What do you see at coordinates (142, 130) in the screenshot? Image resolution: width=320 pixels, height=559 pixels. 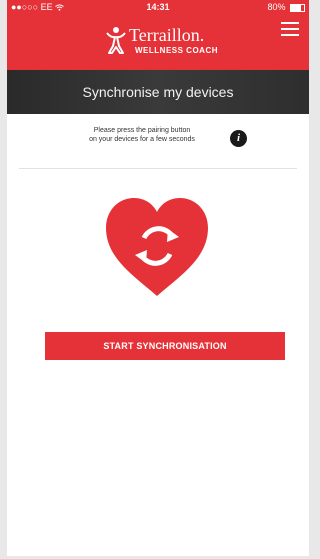 I see `hint-line-1: Please press the pairing button` at bounding box center [142, 130].